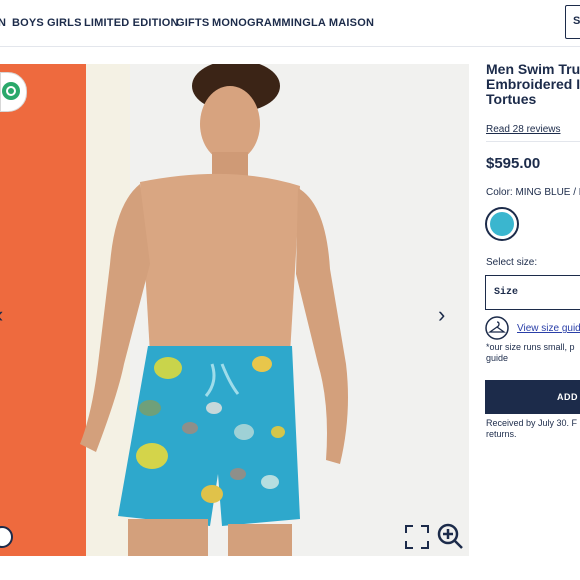 The width and height of the screenshot is (580, 580). What do you see at coordinates (530, 352) in the screenshot?
I see `size-note: *our size runs small, p guide` at bounding box center [530, 352].